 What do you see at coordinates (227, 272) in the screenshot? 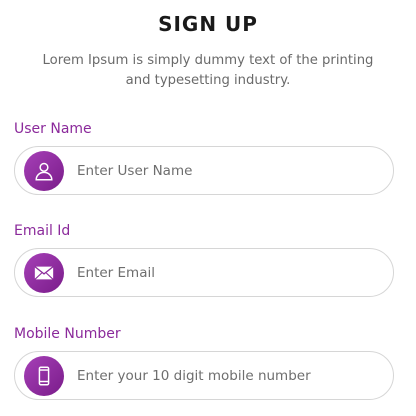
I see `email-input` at bounding box center [227, 272].